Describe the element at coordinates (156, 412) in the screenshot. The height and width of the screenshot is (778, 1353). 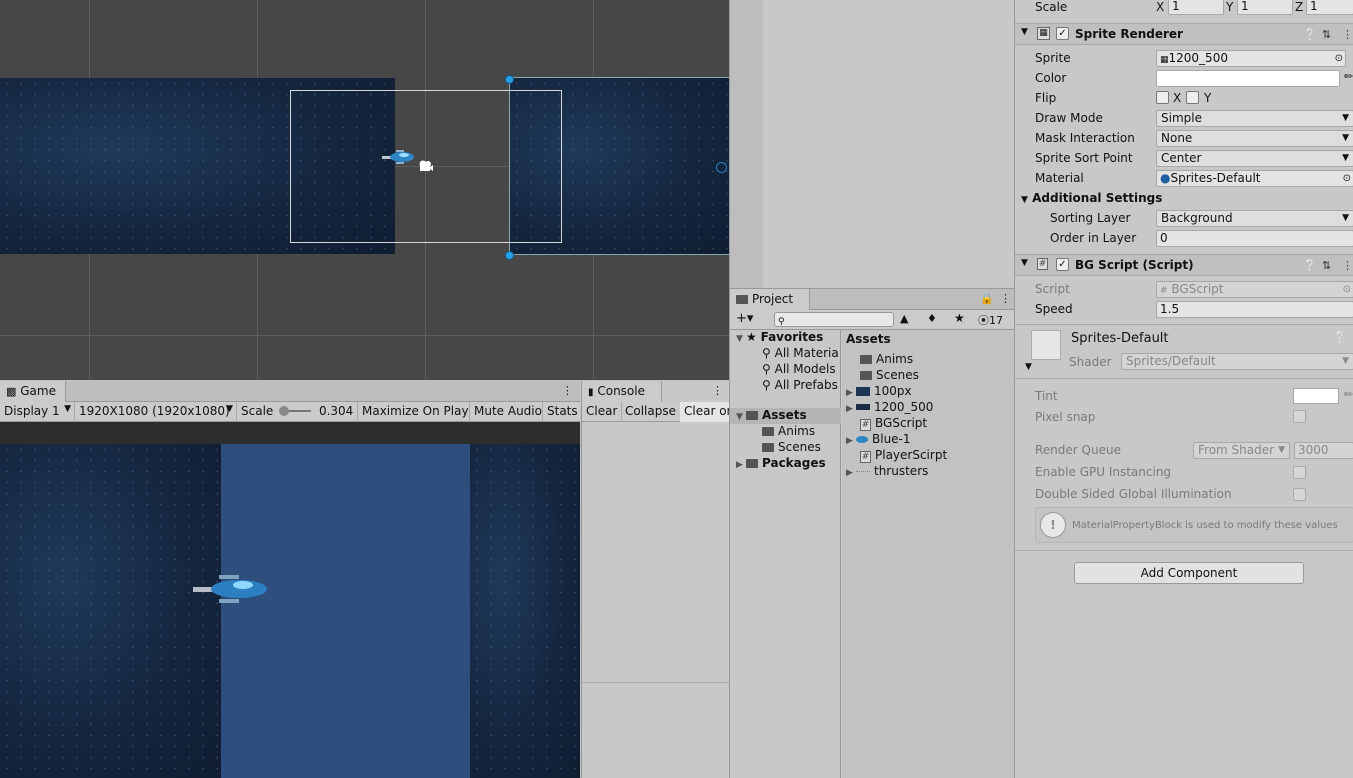
I see `resolution-select: 1920X1080 (1920x1080) ▼` at that location.